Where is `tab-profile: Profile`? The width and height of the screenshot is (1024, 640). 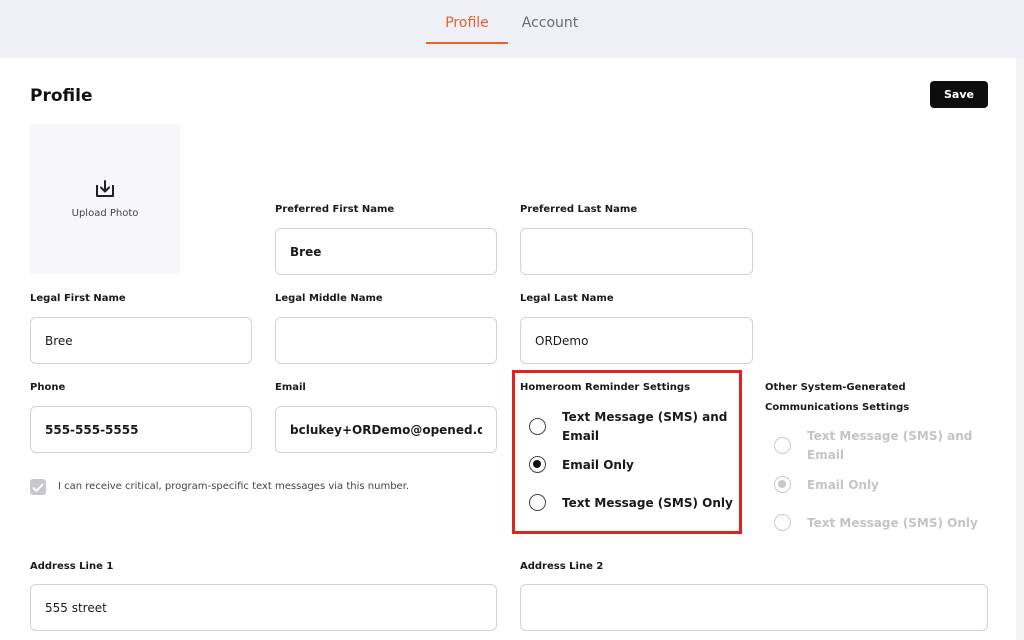
tab-profile: Profile is located at coordinates (467, 23).